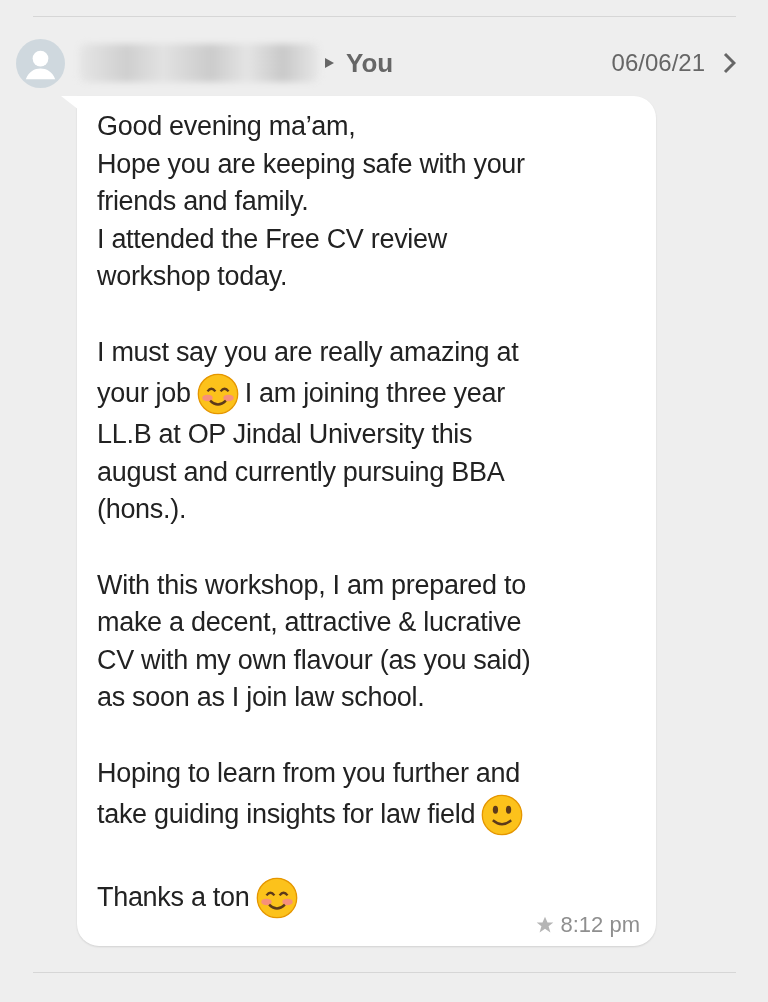 The height and width of the screenshot is (1002, 768). What do you see at coordinates (311, 164) in the screenshot?
I see `message-text: Hope you are keeping safe with your` at bounding box center [311, 164].